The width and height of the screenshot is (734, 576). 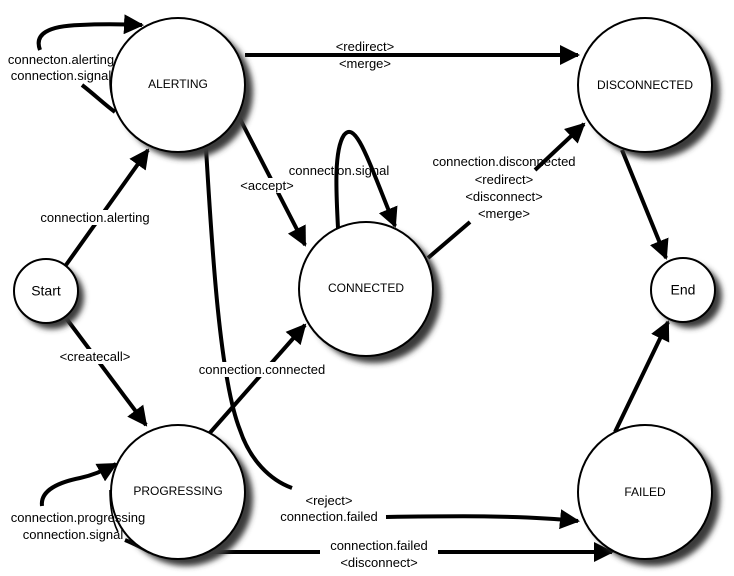 What do you see at coordinates (379, 545) in the screenshot?
I see `edge-label-progressing-failed-1: connection.failed` at bounding box center [379, 545].